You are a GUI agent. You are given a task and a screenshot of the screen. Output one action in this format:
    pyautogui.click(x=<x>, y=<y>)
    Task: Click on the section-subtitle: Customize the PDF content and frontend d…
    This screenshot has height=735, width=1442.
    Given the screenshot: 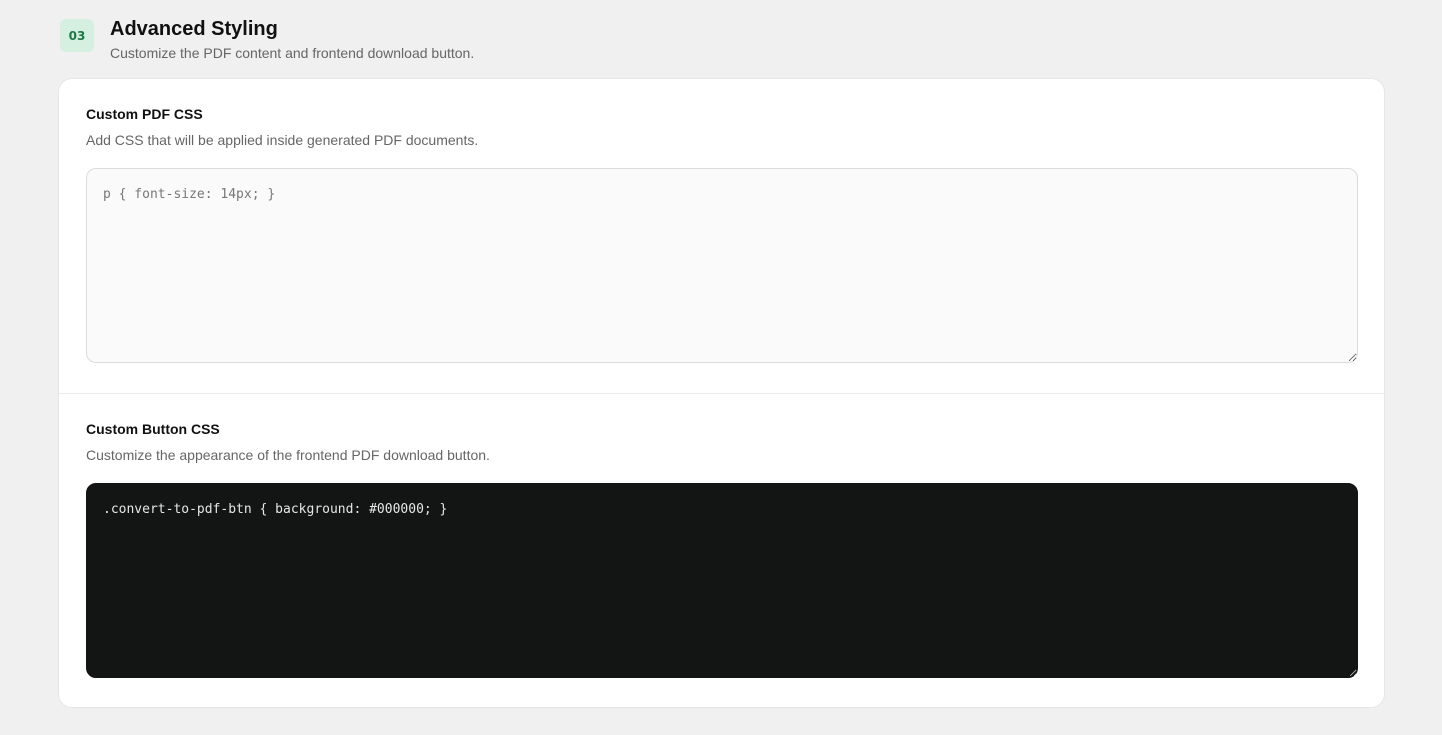 What is the action you would take?
    pyautogui.click(x=292, y=53)
    